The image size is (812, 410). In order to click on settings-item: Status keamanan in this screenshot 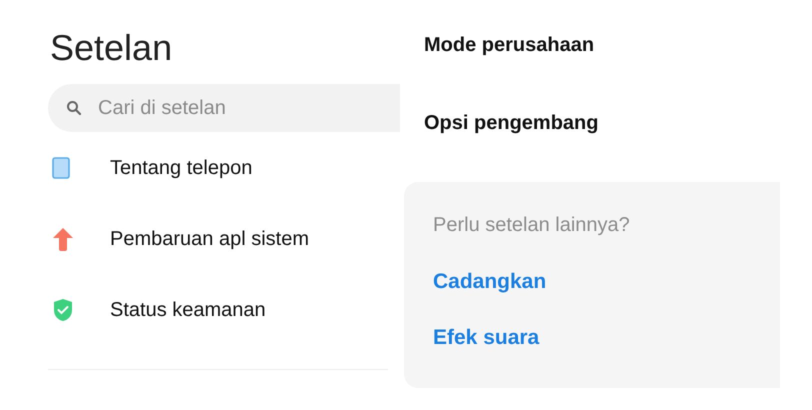, I will do `click(224, 309)`.